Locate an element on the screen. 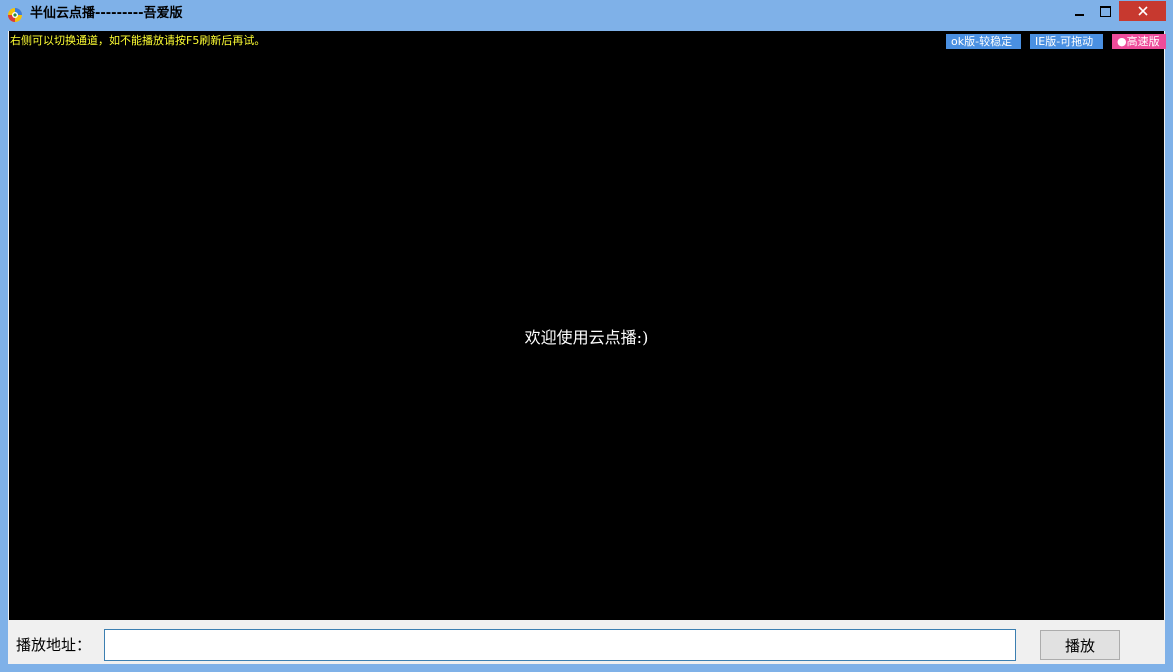 This screenshot has height=672, width=1173. welcome-message: 欢迎使用云点播:) is located at coordinates (586, 337).